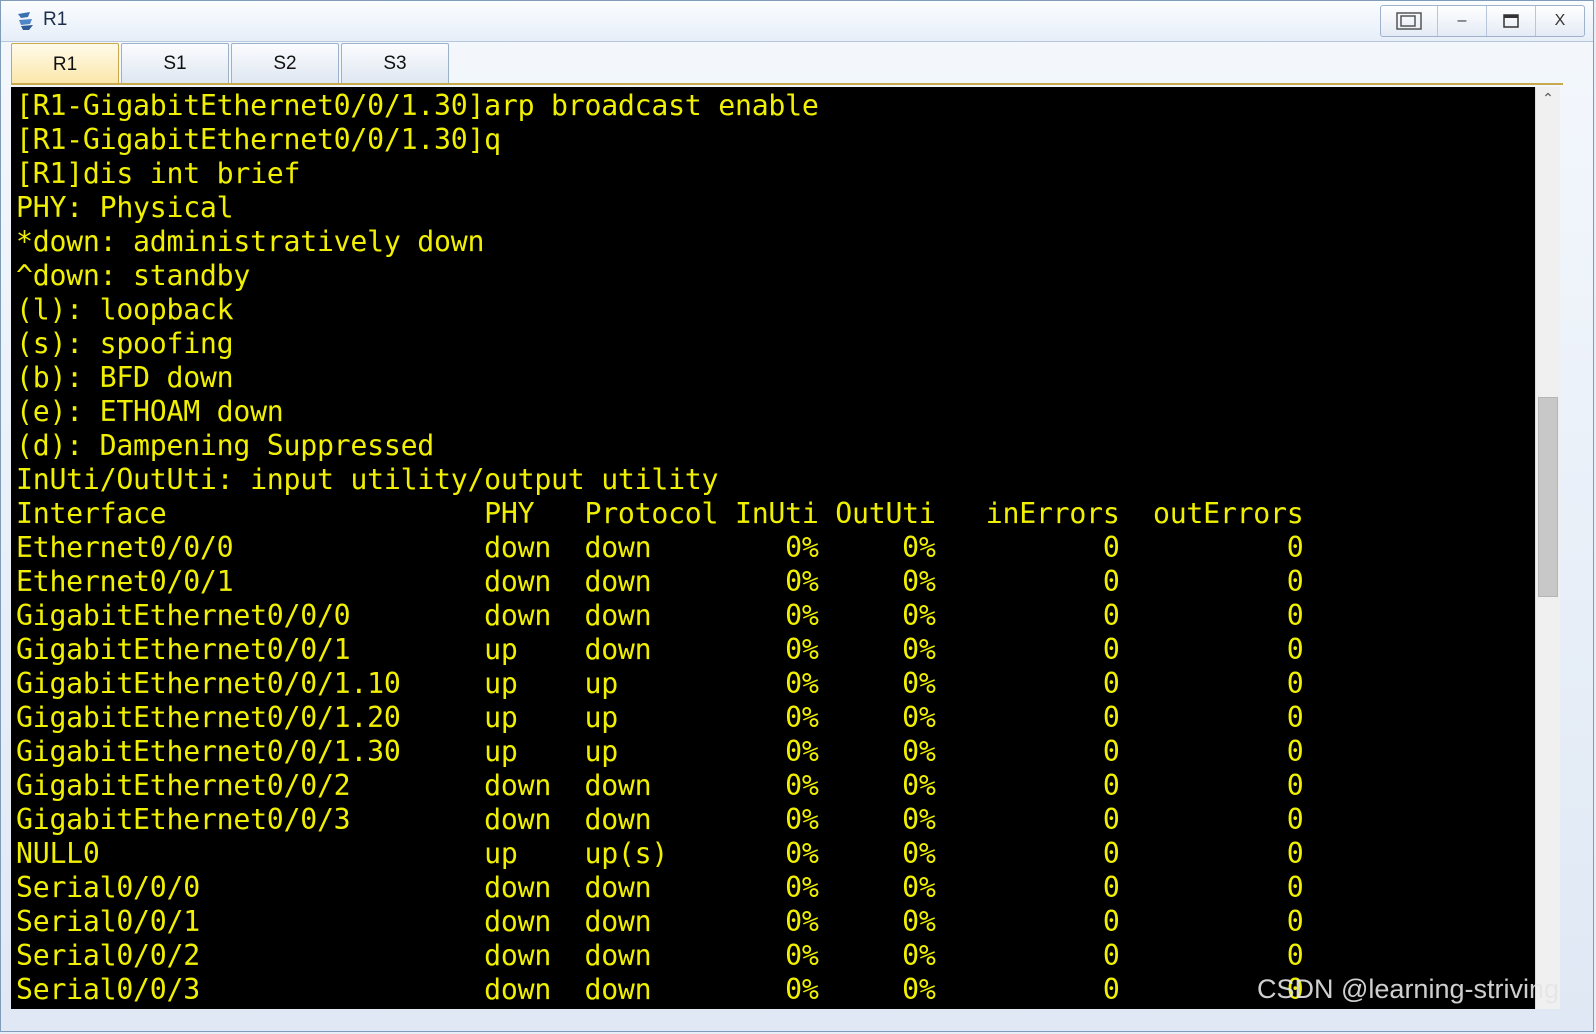 The height and width of the screenshot is (1034, 1596). I want to click on maximize-icon, so click(1511, 21).